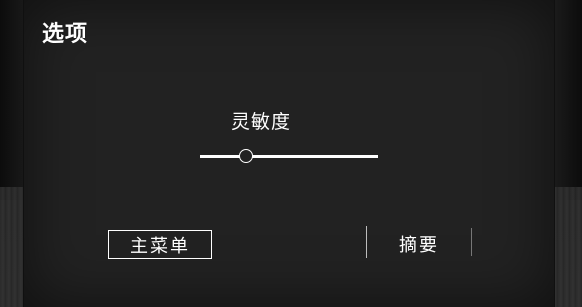 This screenshot has height=307, width=582. I want to click on sensitivity-label: 灵敏度, so click(261, 122).